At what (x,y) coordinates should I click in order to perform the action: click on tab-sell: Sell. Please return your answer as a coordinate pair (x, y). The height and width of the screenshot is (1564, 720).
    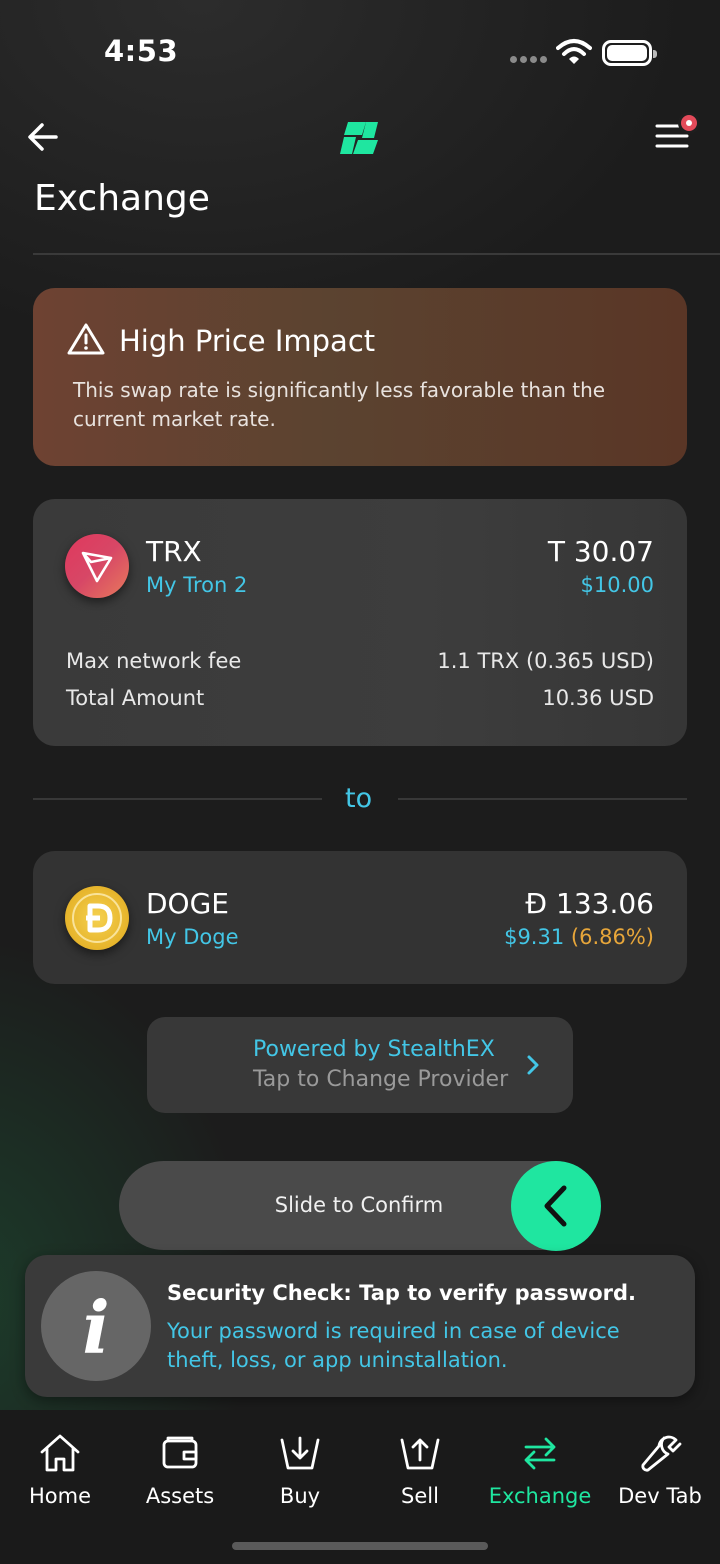
    Looking at the image, I should click on (420, 1470).